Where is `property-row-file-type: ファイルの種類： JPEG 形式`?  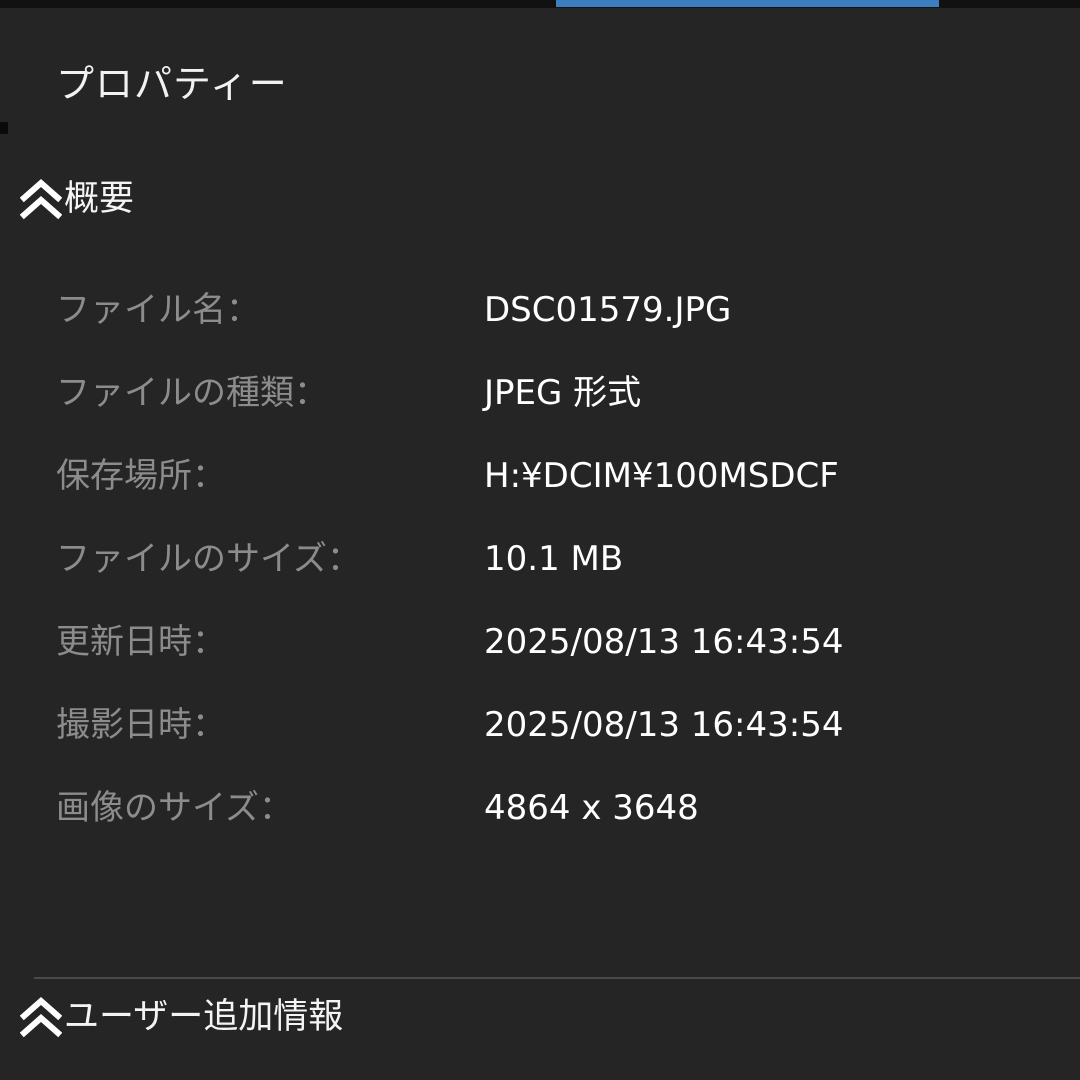 property-row-file-type: ファイルの種類： JPEG 形式 is located at coordinates (556, 393).